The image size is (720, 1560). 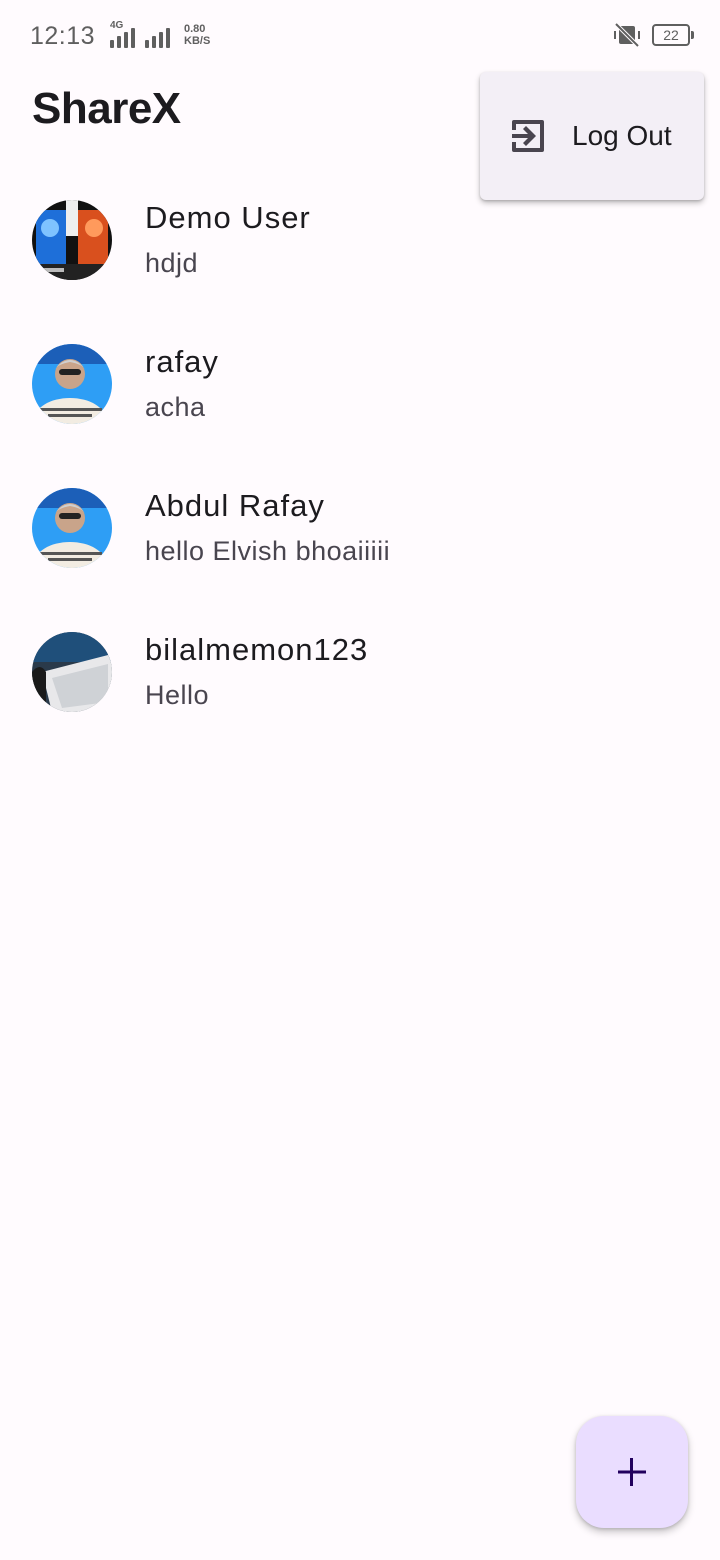 I want to click on app-title: ShareX, so click(x=106, y=108).